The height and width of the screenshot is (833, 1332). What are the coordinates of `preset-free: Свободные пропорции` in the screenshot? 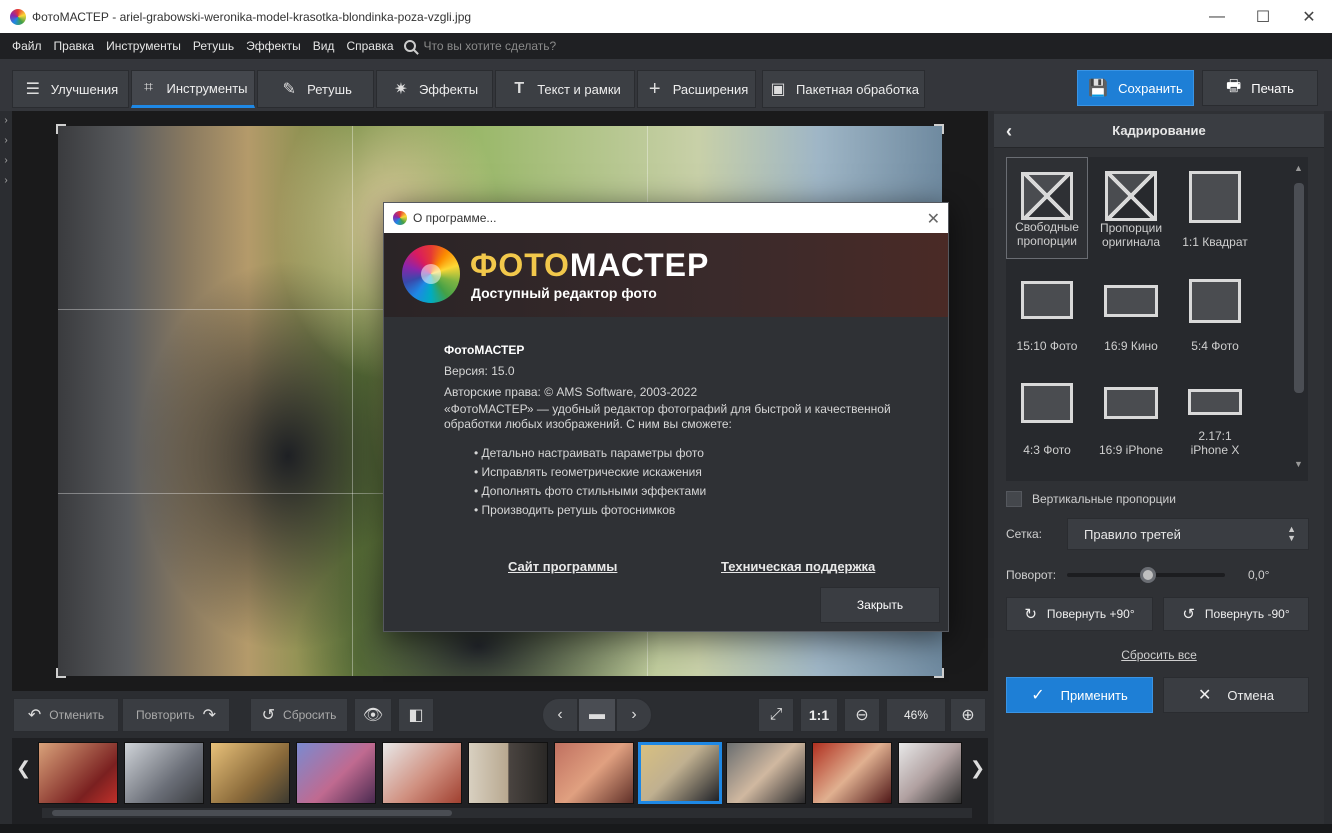 It's located at (1047, 208).